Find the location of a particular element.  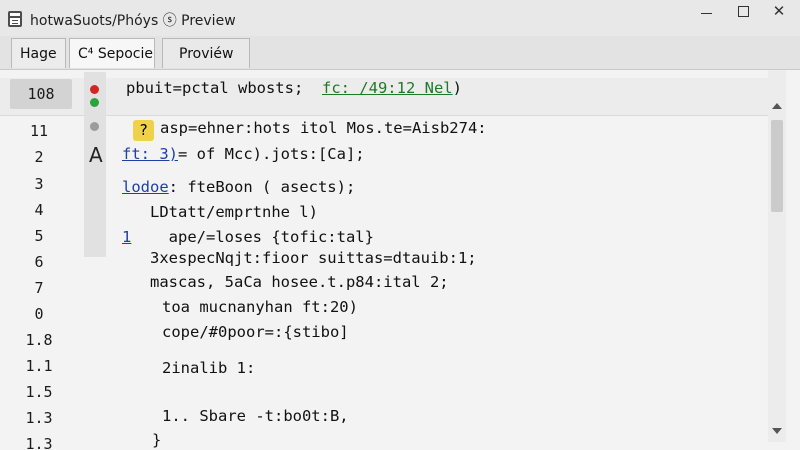

current-line-comment: fc: /49:12 Nel is located at coordinates (387, 88).